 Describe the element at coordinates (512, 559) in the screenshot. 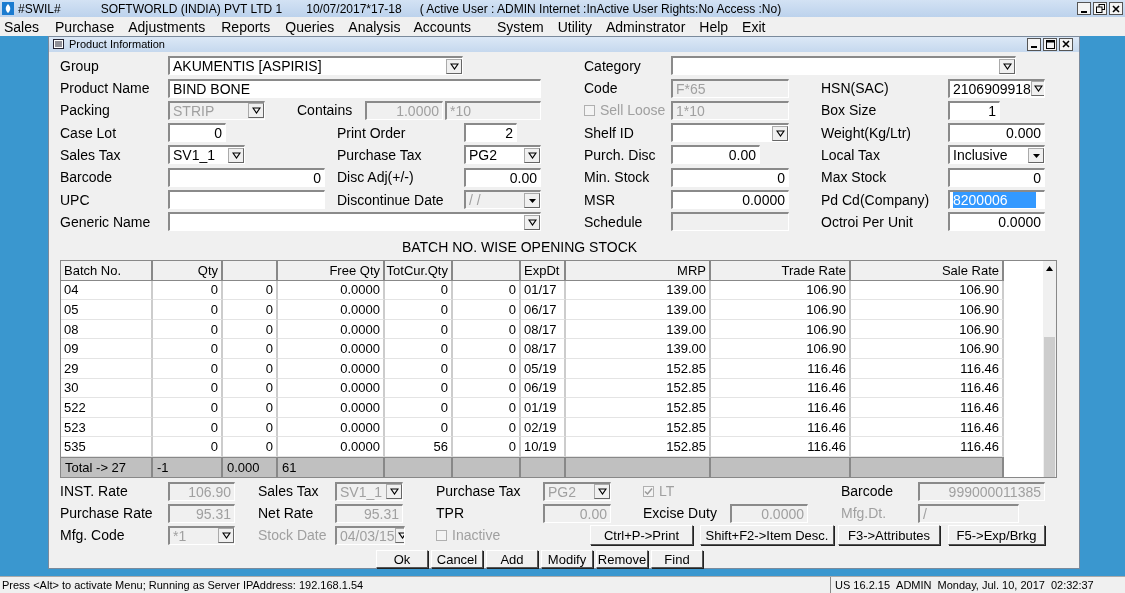

I see `action-button: Add` at that location.